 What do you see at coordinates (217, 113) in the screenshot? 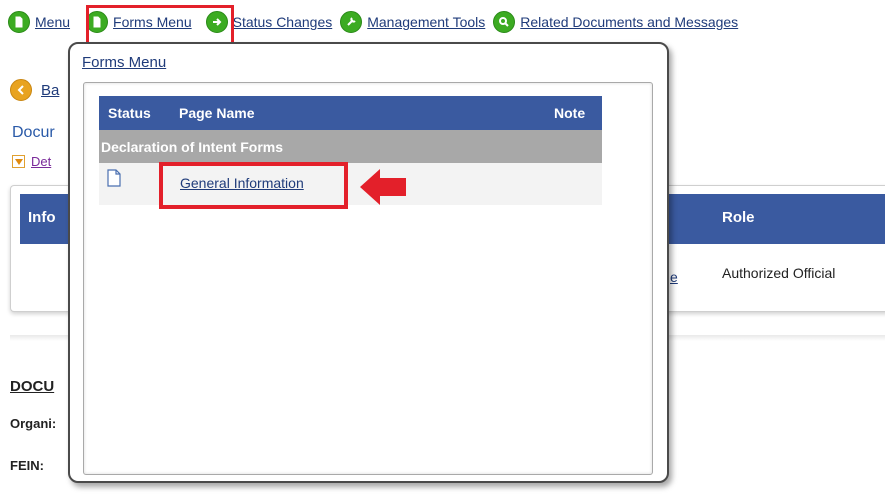
I see `page-name-column-header: Page Name` at bounding box center [217, 113].